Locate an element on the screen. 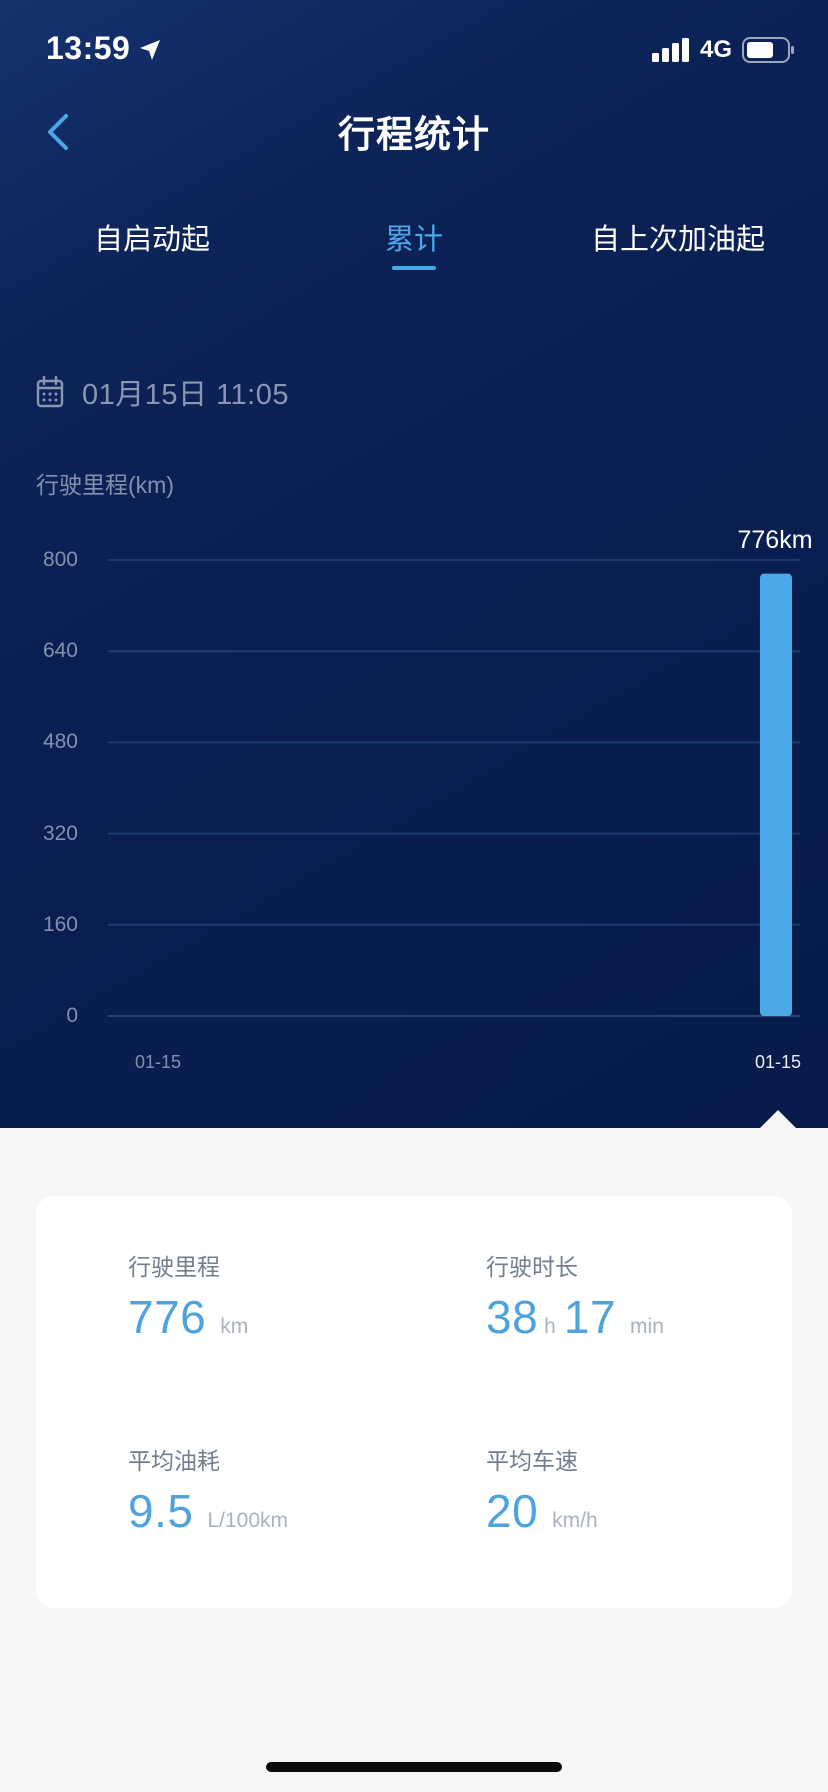 This screenshot has width=828, height=1792. stat-unit: km/h is located at coordinates (575, 1520).